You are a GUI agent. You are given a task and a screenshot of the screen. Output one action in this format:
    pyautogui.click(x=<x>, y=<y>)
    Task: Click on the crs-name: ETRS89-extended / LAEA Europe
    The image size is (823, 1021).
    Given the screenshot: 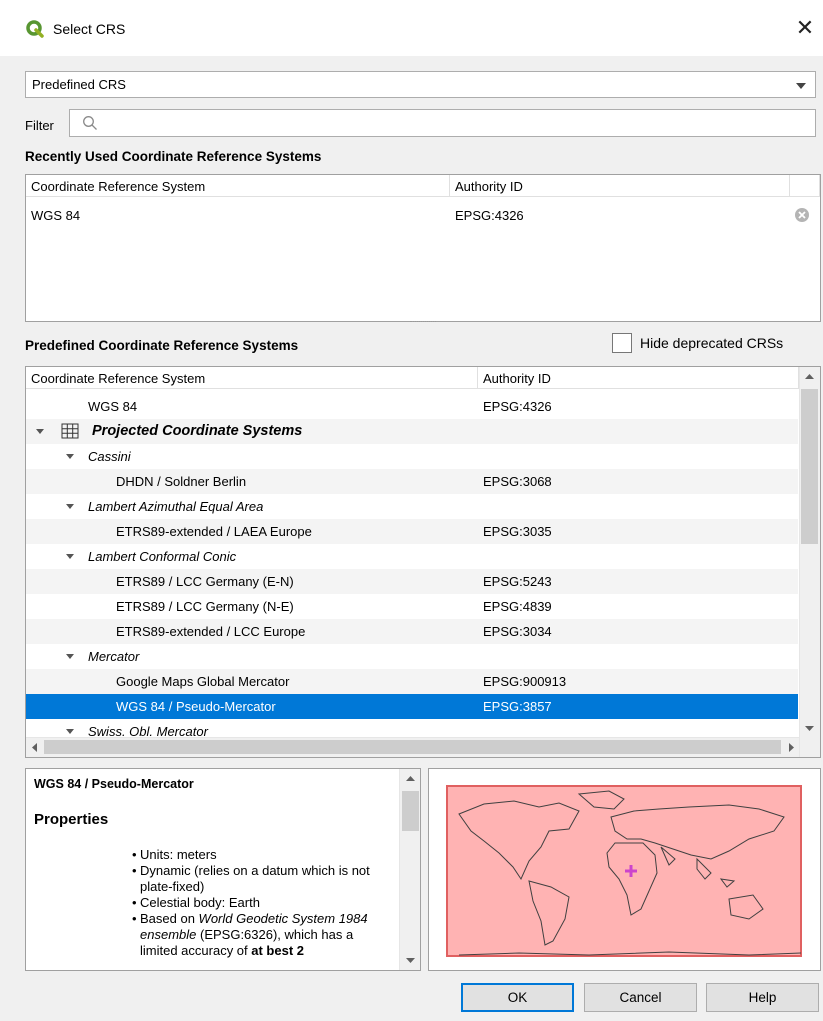 What is the action you would take?
    pyautogui.click(x=214, y=531)
    